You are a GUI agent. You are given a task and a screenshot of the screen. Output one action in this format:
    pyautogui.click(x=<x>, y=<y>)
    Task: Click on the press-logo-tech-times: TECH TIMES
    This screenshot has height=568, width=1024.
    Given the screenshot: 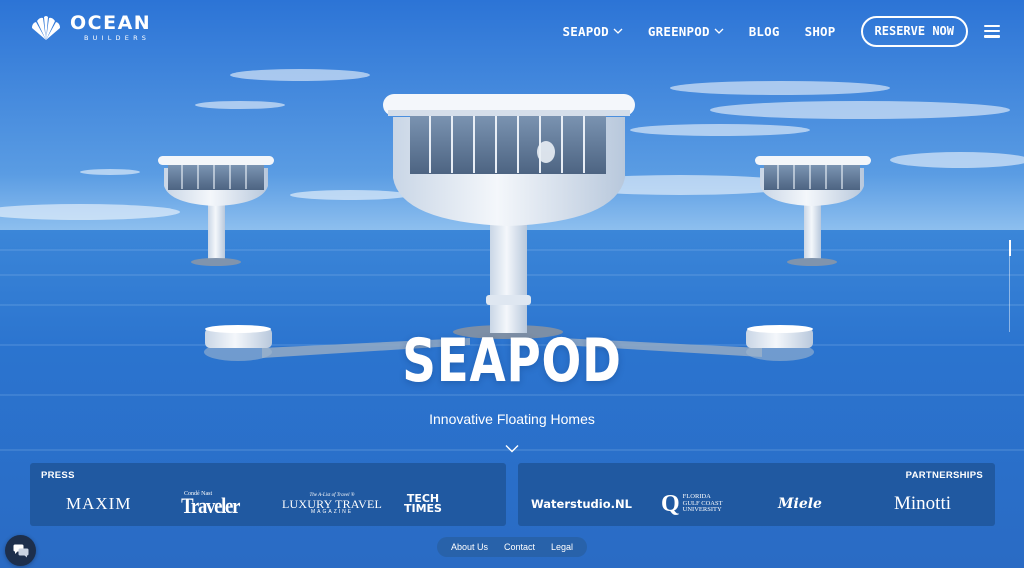 What is the action you would take?
    pyautogui.click(x=423, y=503)
    